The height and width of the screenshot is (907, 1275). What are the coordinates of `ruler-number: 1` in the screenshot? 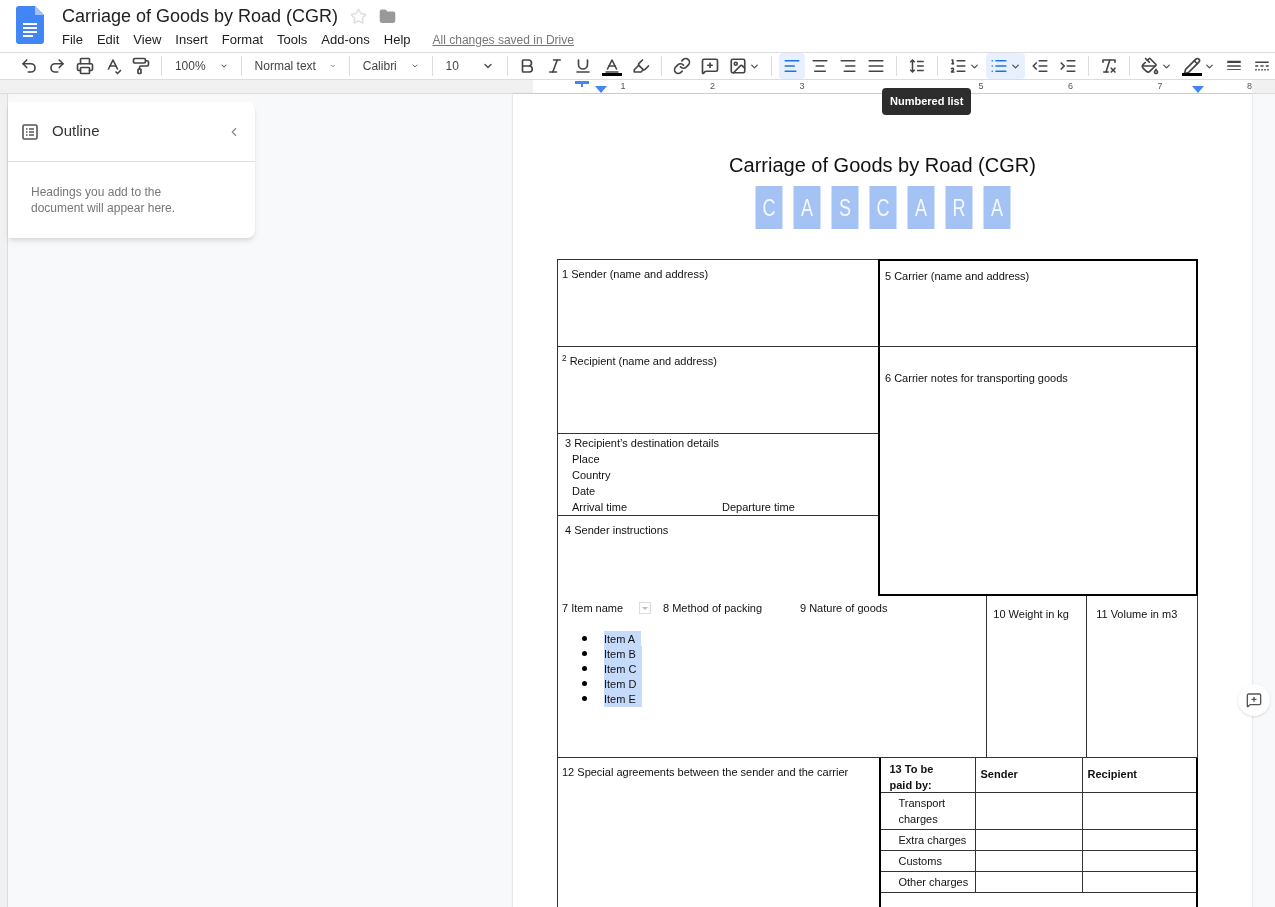 It's located at (623, 86).